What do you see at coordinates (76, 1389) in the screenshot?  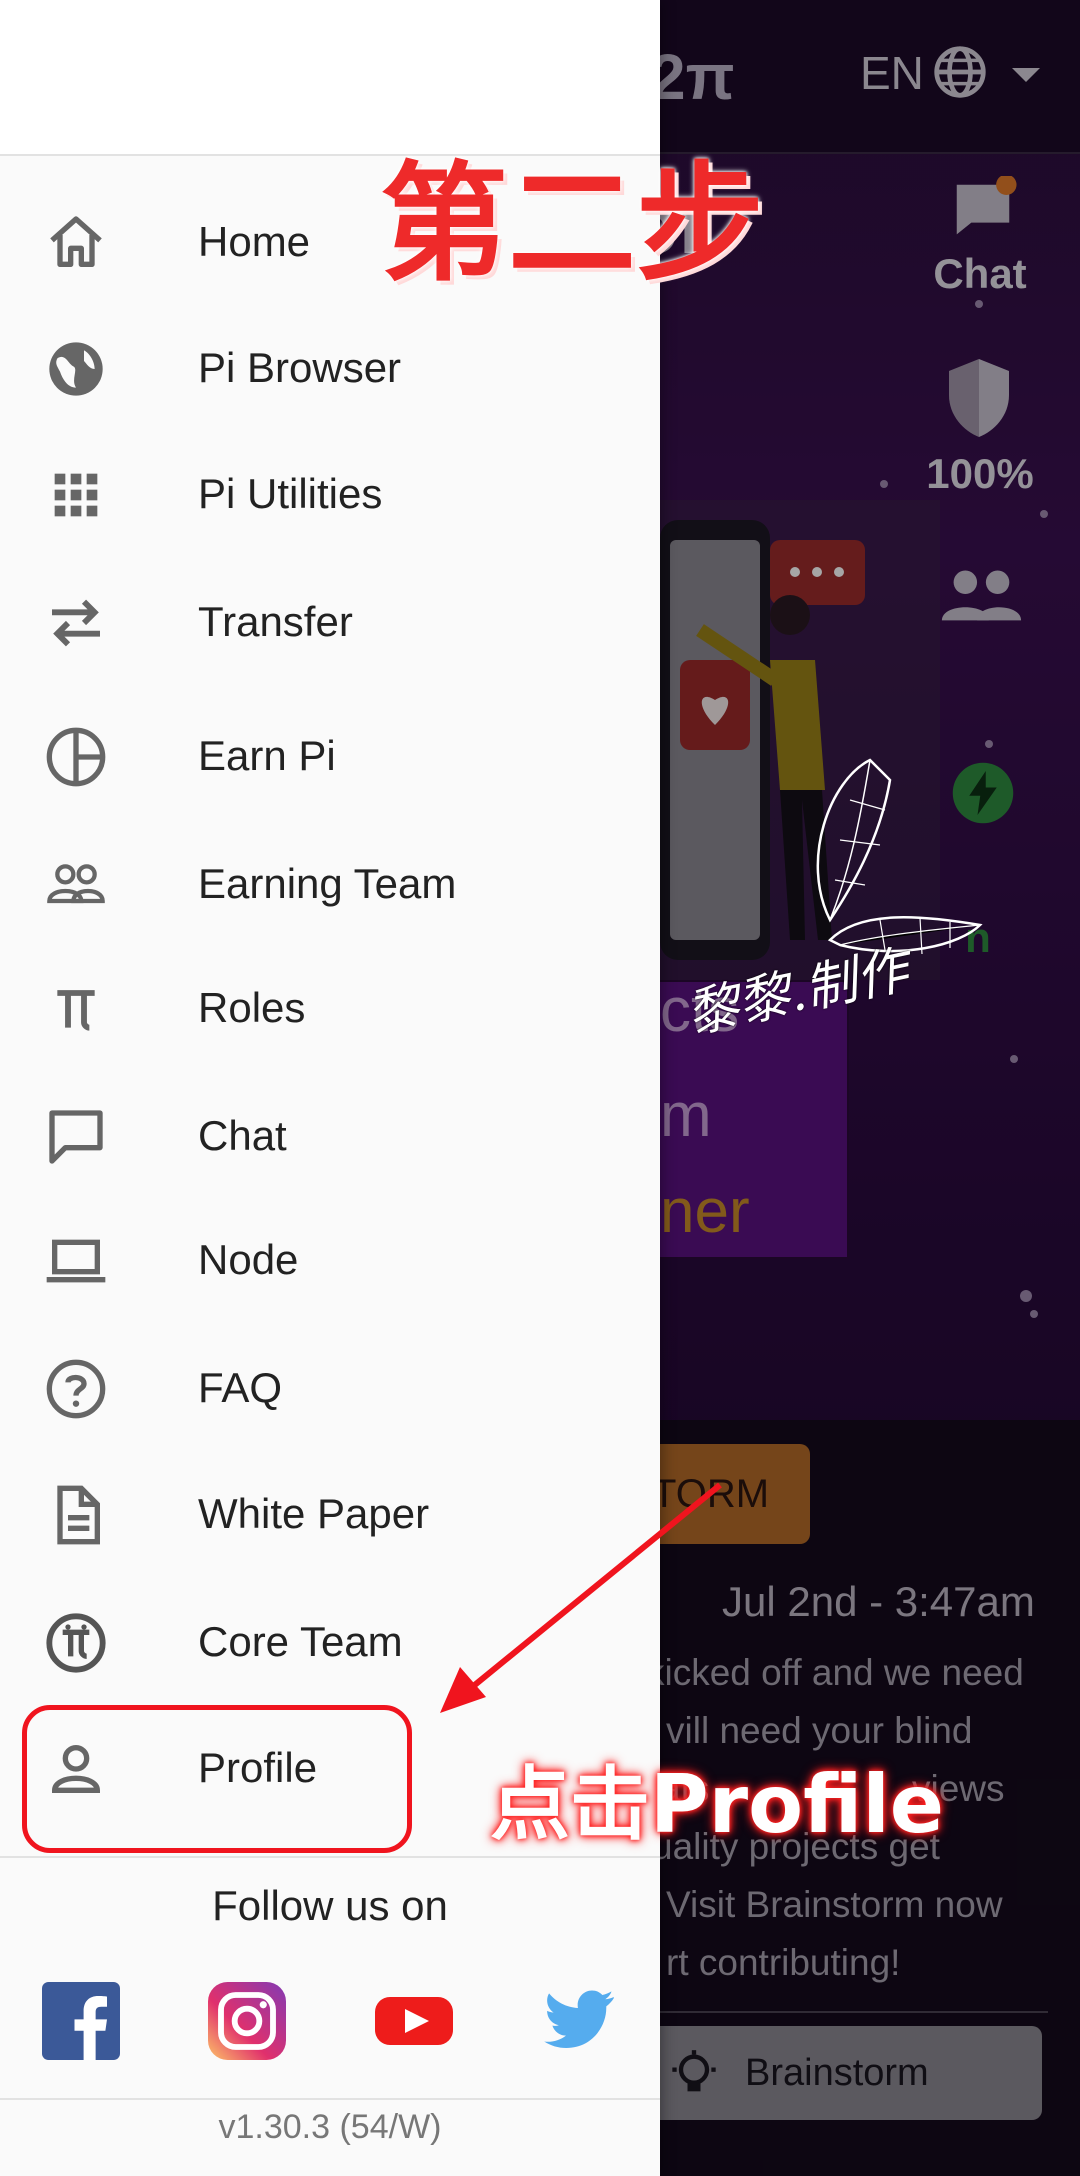 I see `question-icon` at bounding box center [76, 1389].